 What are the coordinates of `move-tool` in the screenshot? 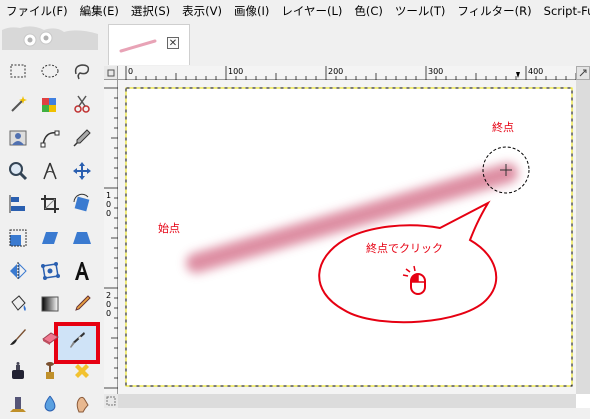 It's located at (82, 171).